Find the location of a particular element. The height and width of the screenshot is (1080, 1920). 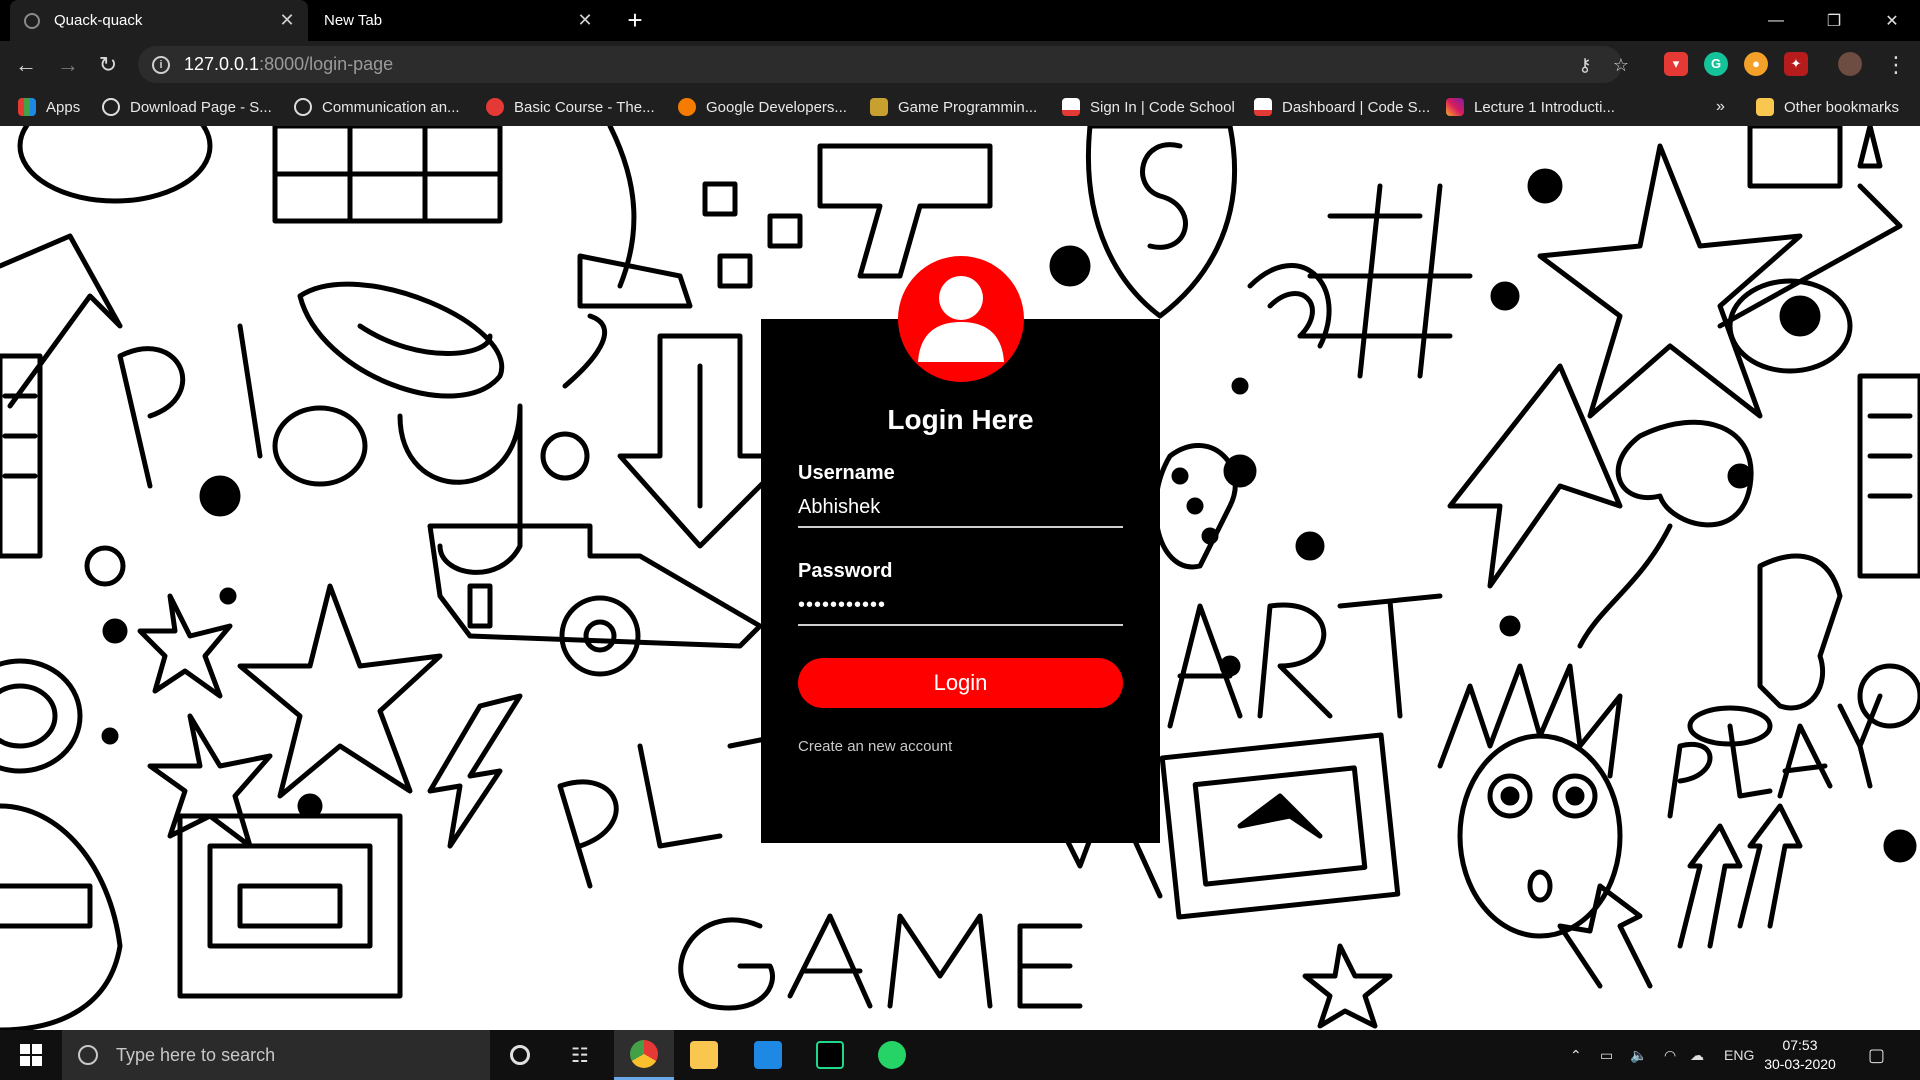

address-bar: i 127.0.0.1:8000/login-page ⚷ ☆ is located at coordinates (883, 64).